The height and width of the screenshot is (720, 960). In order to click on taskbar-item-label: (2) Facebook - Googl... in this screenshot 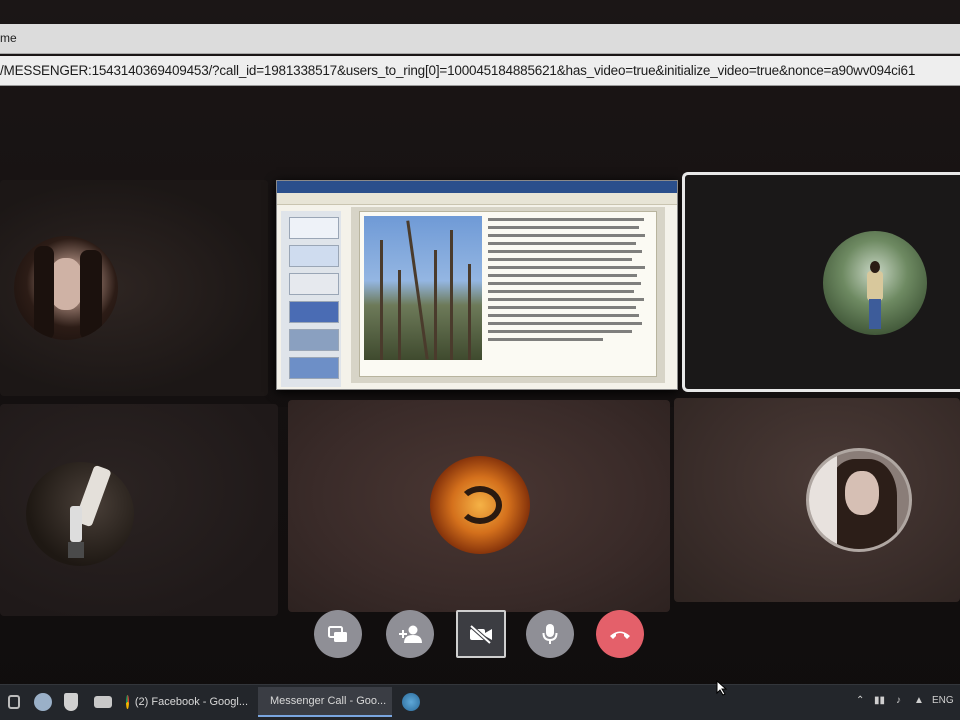, I will do `click(191, 702)`.